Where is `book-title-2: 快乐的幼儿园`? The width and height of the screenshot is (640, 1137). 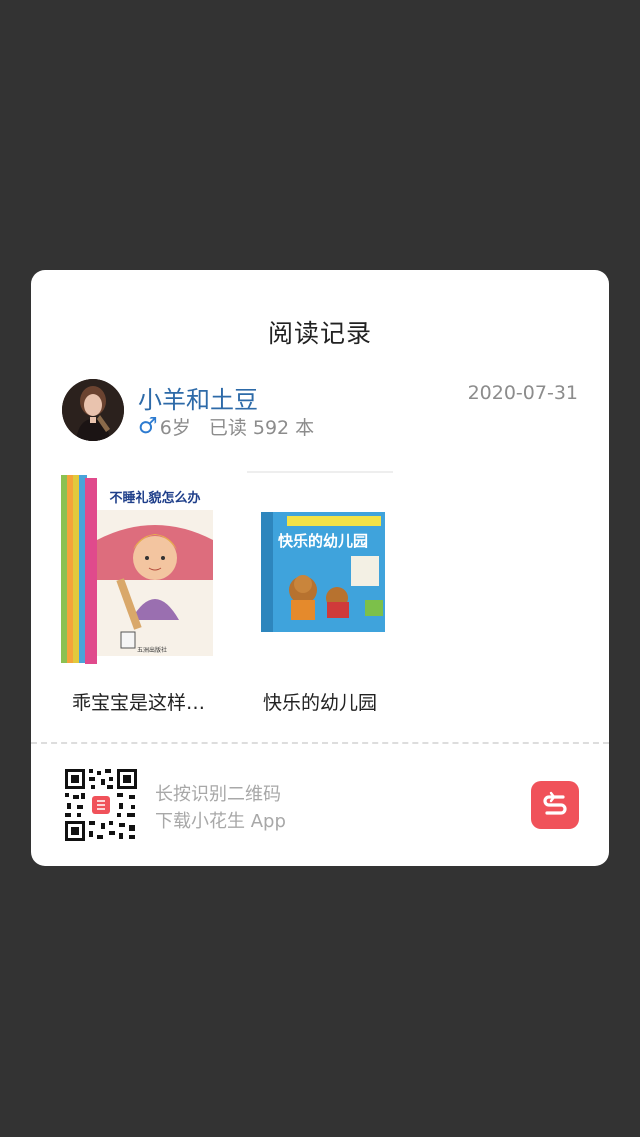 book-title-2: 快乐的幼儿园 is located at coordinates (320, 701).